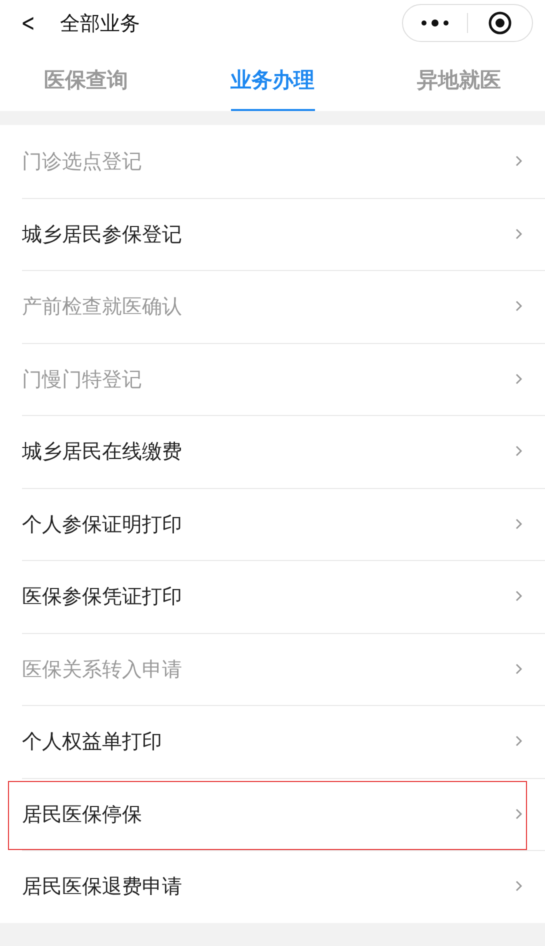 This screenshot has width=545, height=946. Describe the element at coordinates (435, 22) in the screenshot. I see `more-icon` at that location.